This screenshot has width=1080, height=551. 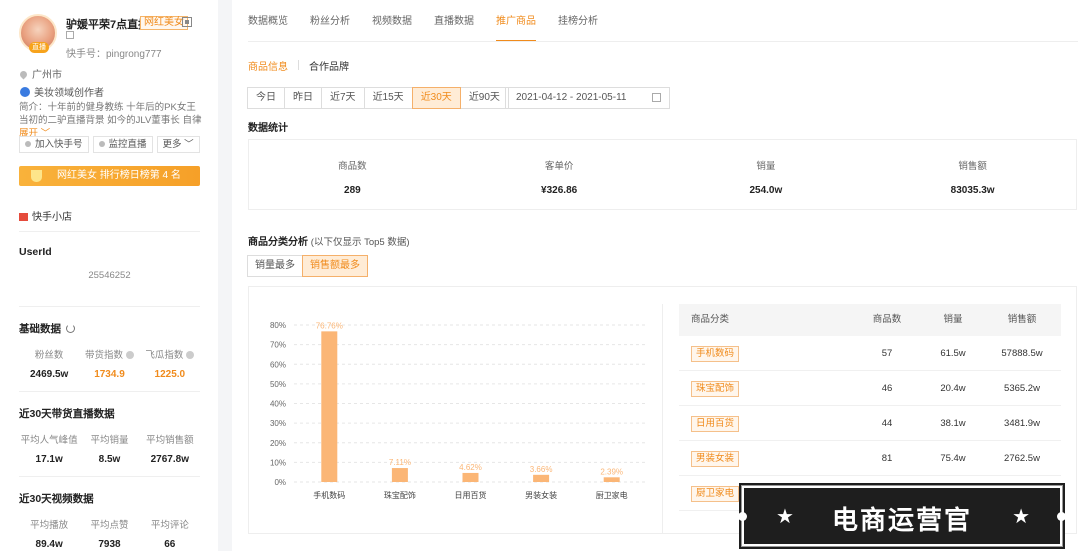 I want to click on shop-link: 快手小店, so click(x=45, y=215).